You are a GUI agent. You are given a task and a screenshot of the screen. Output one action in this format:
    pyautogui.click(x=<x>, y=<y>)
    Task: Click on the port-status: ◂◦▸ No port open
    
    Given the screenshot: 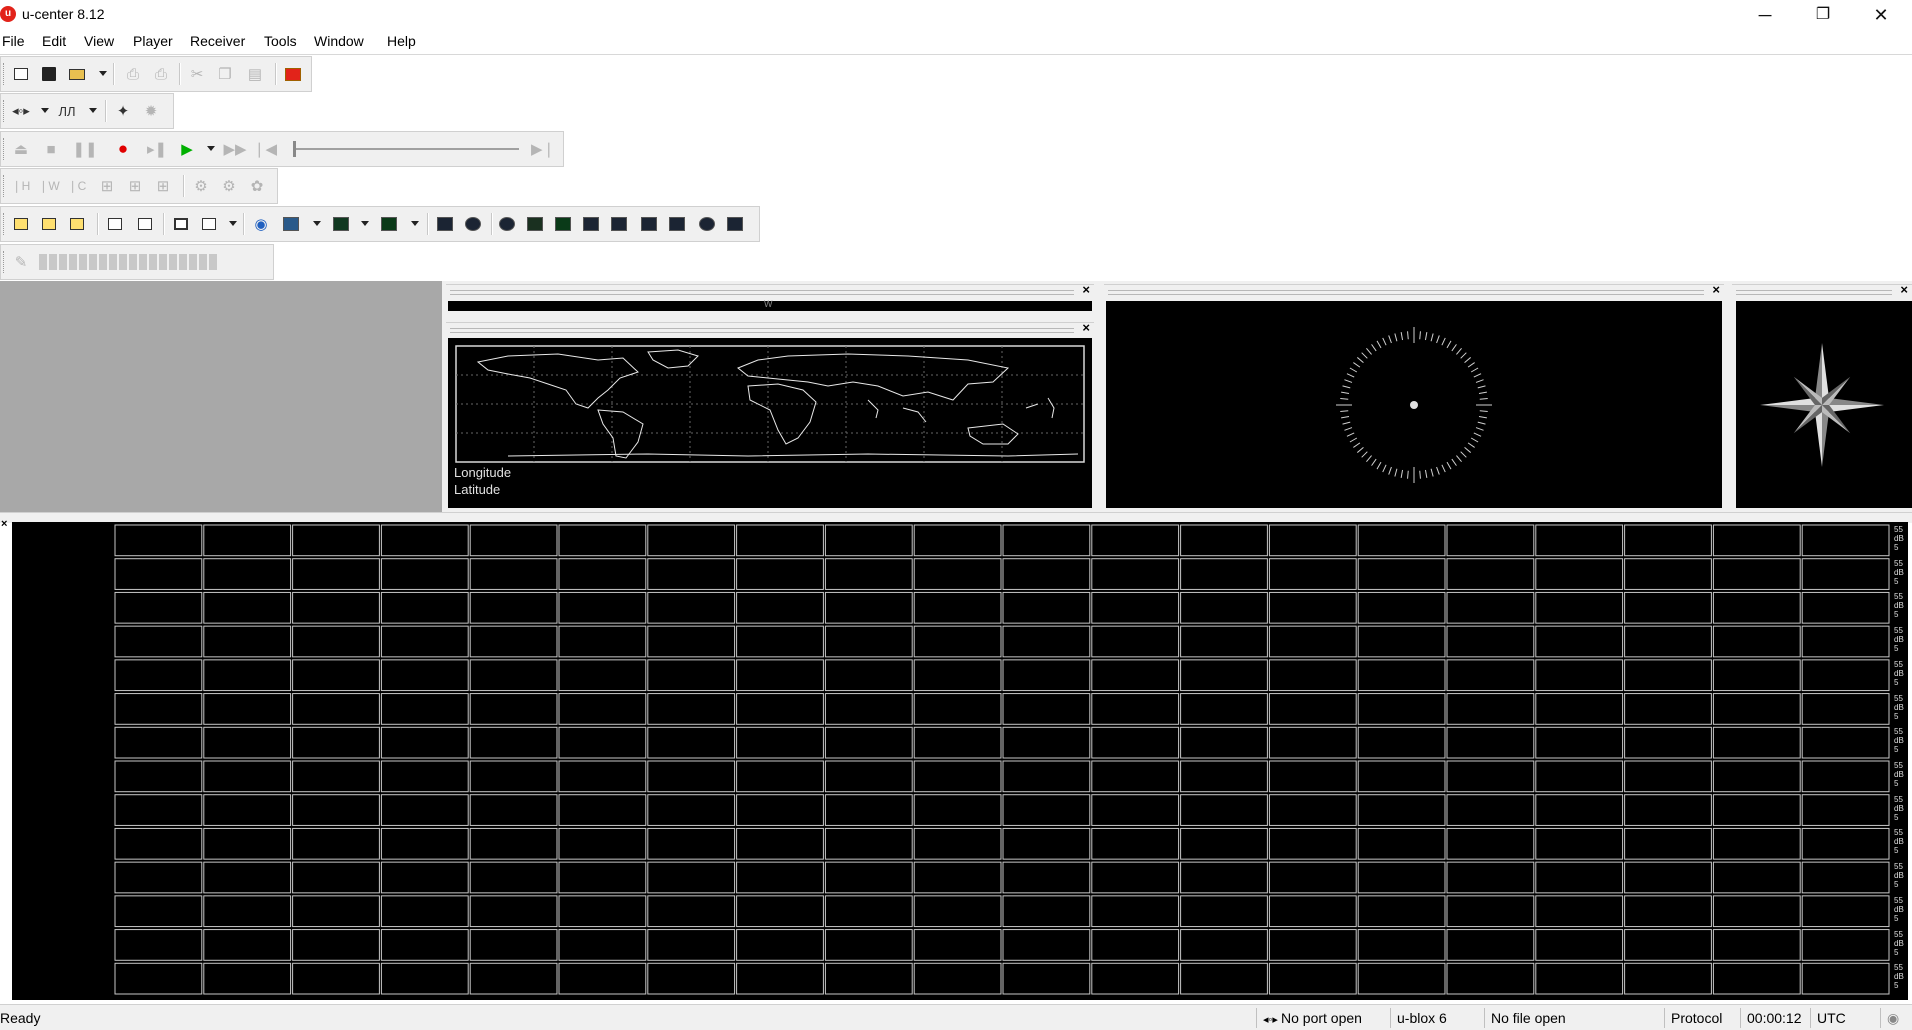 What is the action you would take?
    pyautogui.click(x=1323, y=1018)
    